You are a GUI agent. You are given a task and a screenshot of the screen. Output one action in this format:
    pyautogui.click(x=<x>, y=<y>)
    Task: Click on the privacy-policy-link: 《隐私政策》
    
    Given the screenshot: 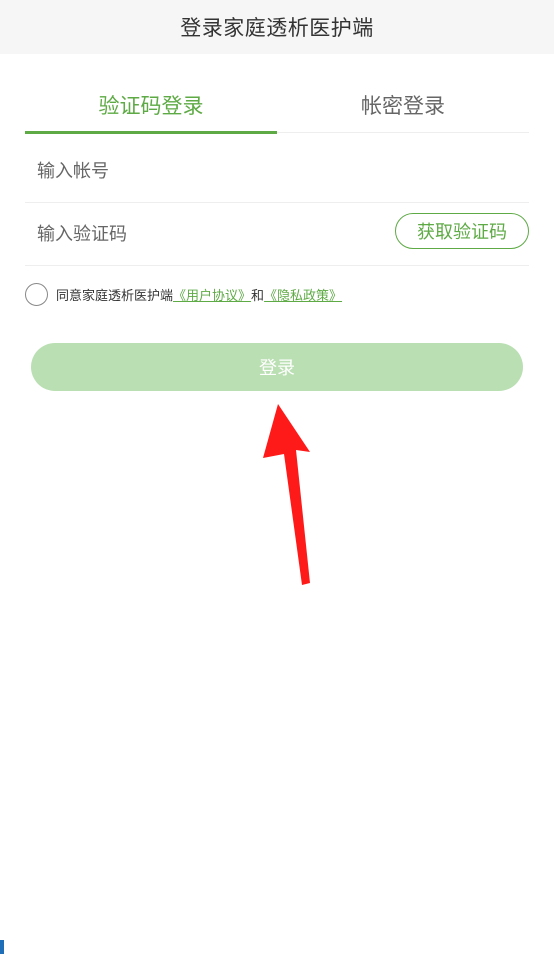 What is the action you would take?
    pyautogui.click(x=303, y=294)
    